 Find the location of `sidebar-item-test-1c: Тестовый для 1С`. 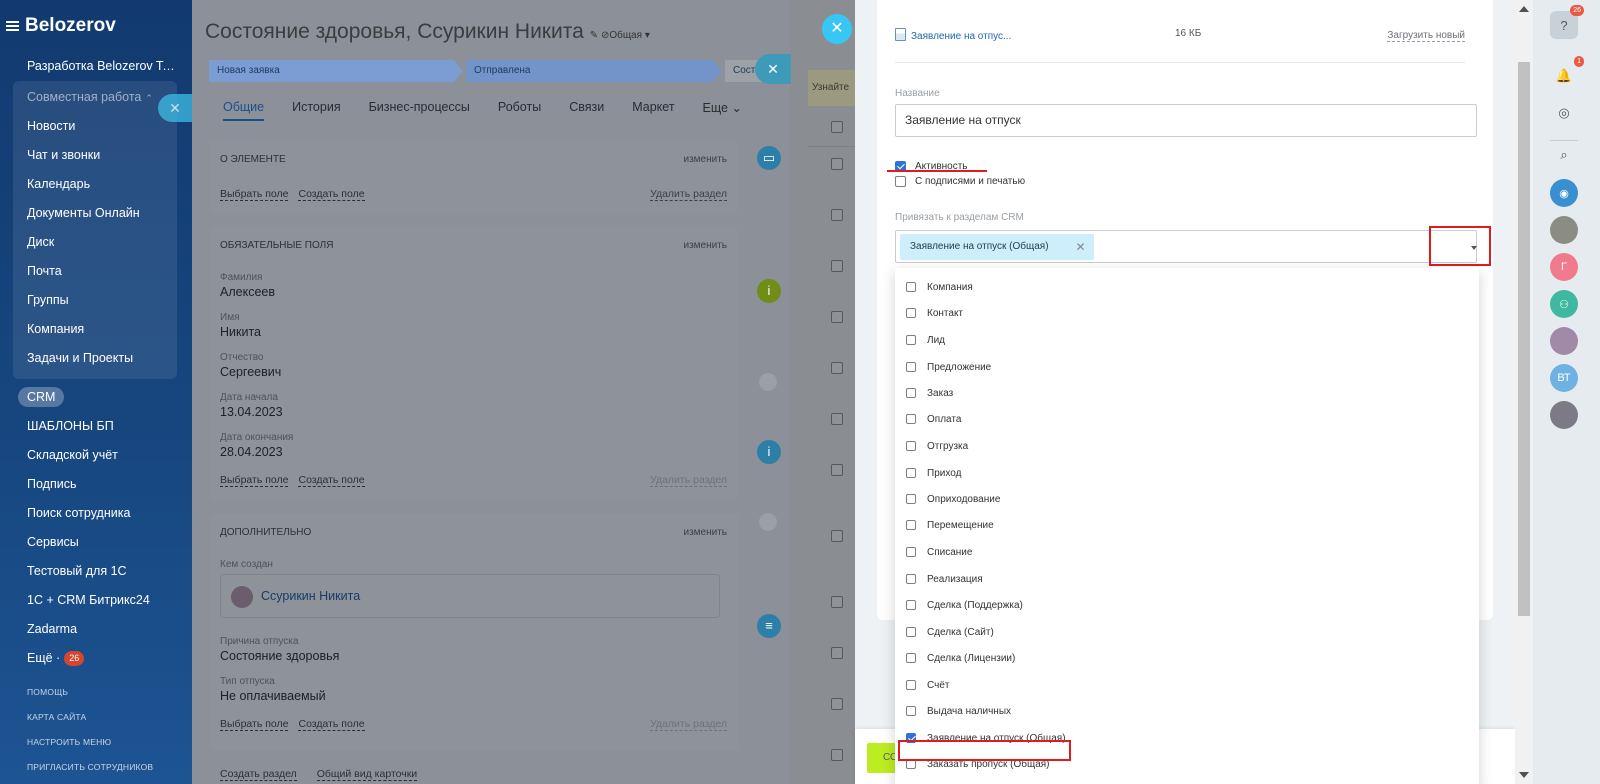

sidebar-item-test-1c: Тестовый для 1С is located at coordinates (95, 571).